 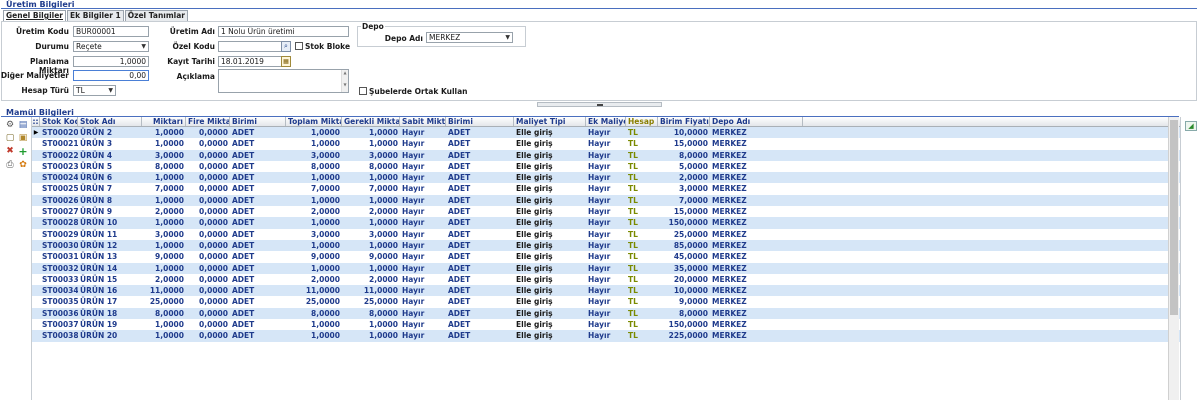 What do you see at coordinates (59, 245) in the screenshot?
I see `table-cell: ST00030` at bounding box center [59, 245].